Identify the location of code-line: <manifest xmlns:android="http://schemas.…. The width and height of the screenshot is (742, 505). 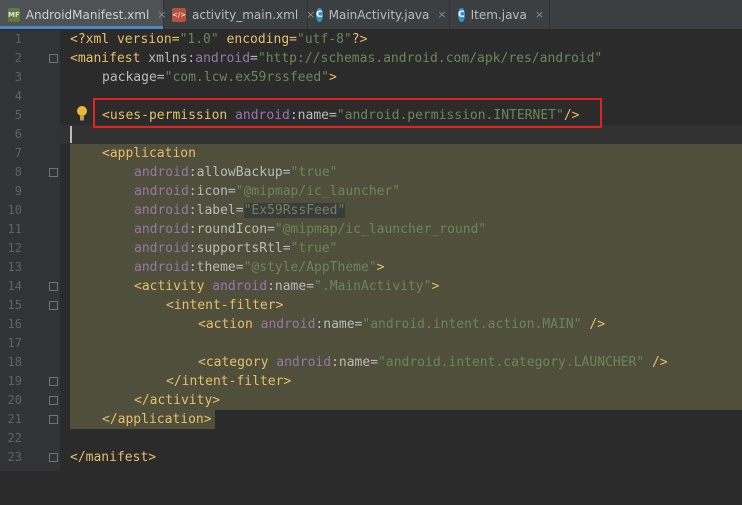
(336, 58).